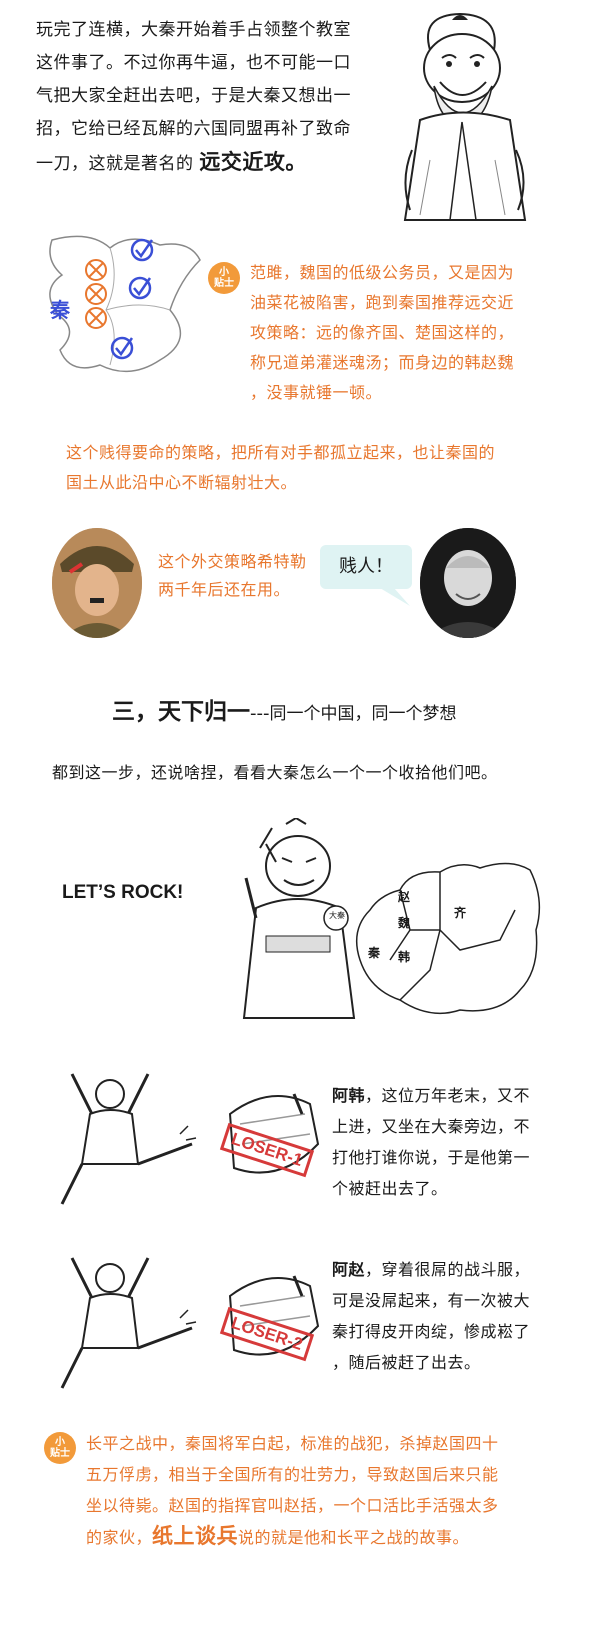 Image resolution: width=600 pixels, height=1648 pixels. I want to click on intro-line: 一刀，这就是著名的 远交近攻。, so click(216, 163).